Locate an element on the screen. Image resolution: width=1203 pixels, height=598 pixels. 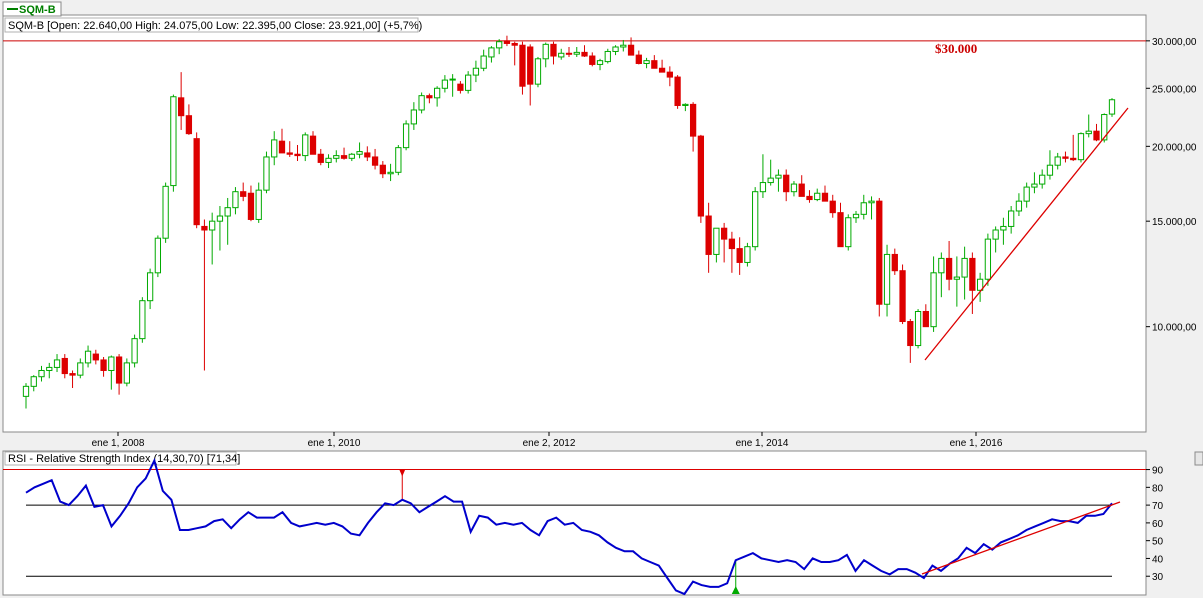
resistance-annotation: $30.000 is located at coordinates (956, 48).